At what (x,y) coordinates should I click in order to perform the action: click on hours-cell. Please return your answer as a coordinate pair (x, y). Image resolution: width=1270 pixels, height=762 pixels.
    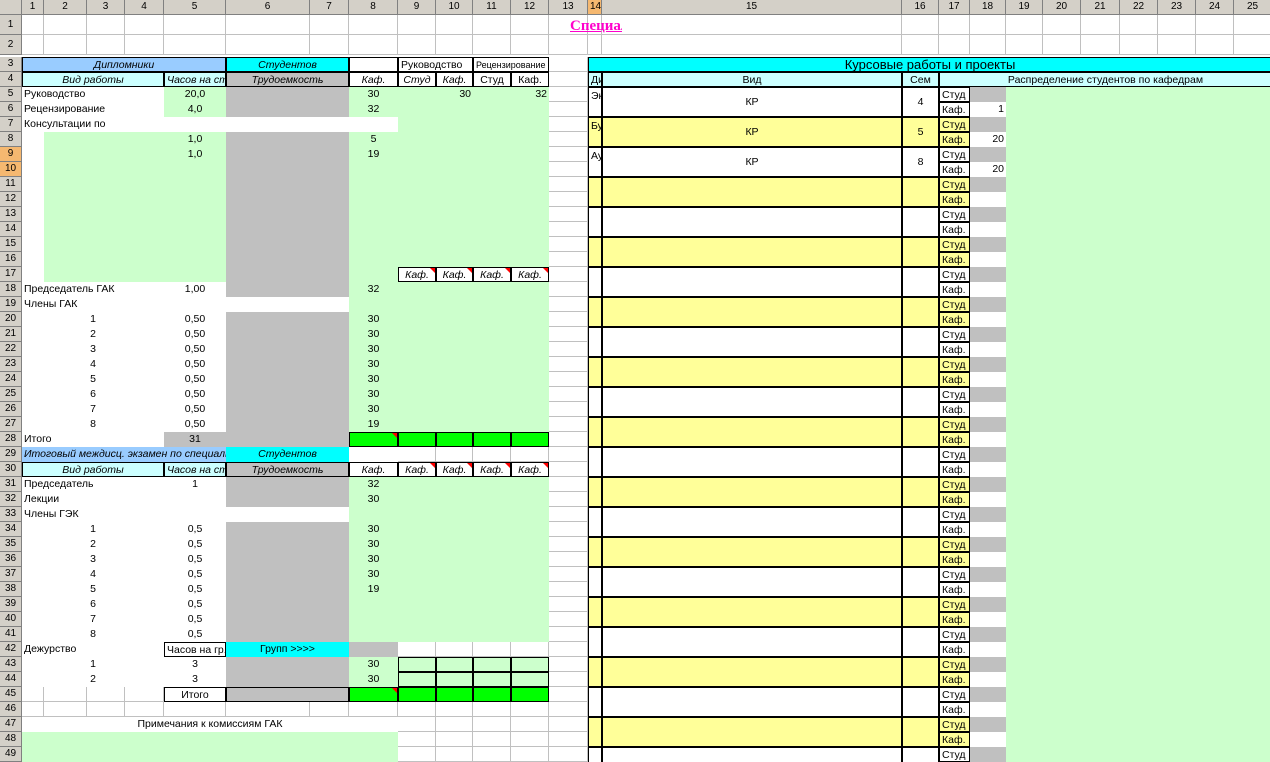
    Looking at the image, I should click on (195, 259).